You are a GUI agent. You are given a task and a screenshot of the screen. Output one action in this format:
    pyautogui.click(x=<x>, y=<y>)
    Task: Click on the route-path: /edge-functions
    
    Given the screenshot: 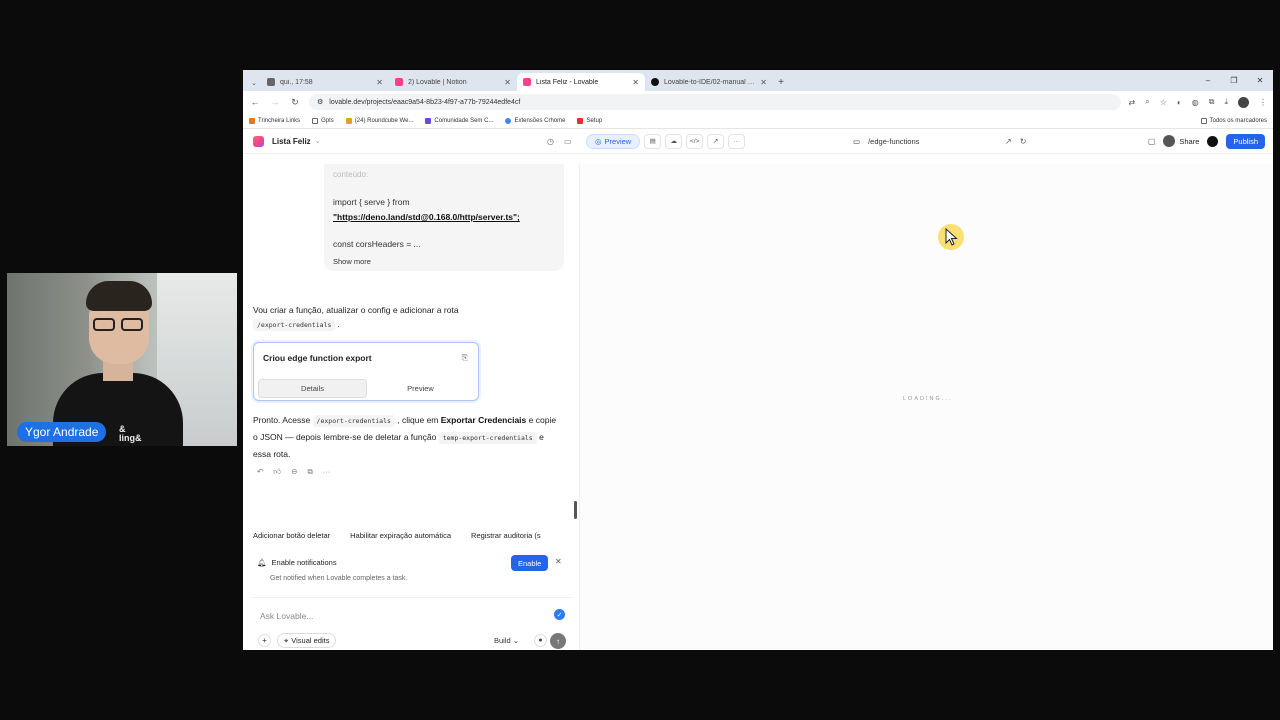 What is the action you would take?
    pyautogui.click(x=894, y=141)
    